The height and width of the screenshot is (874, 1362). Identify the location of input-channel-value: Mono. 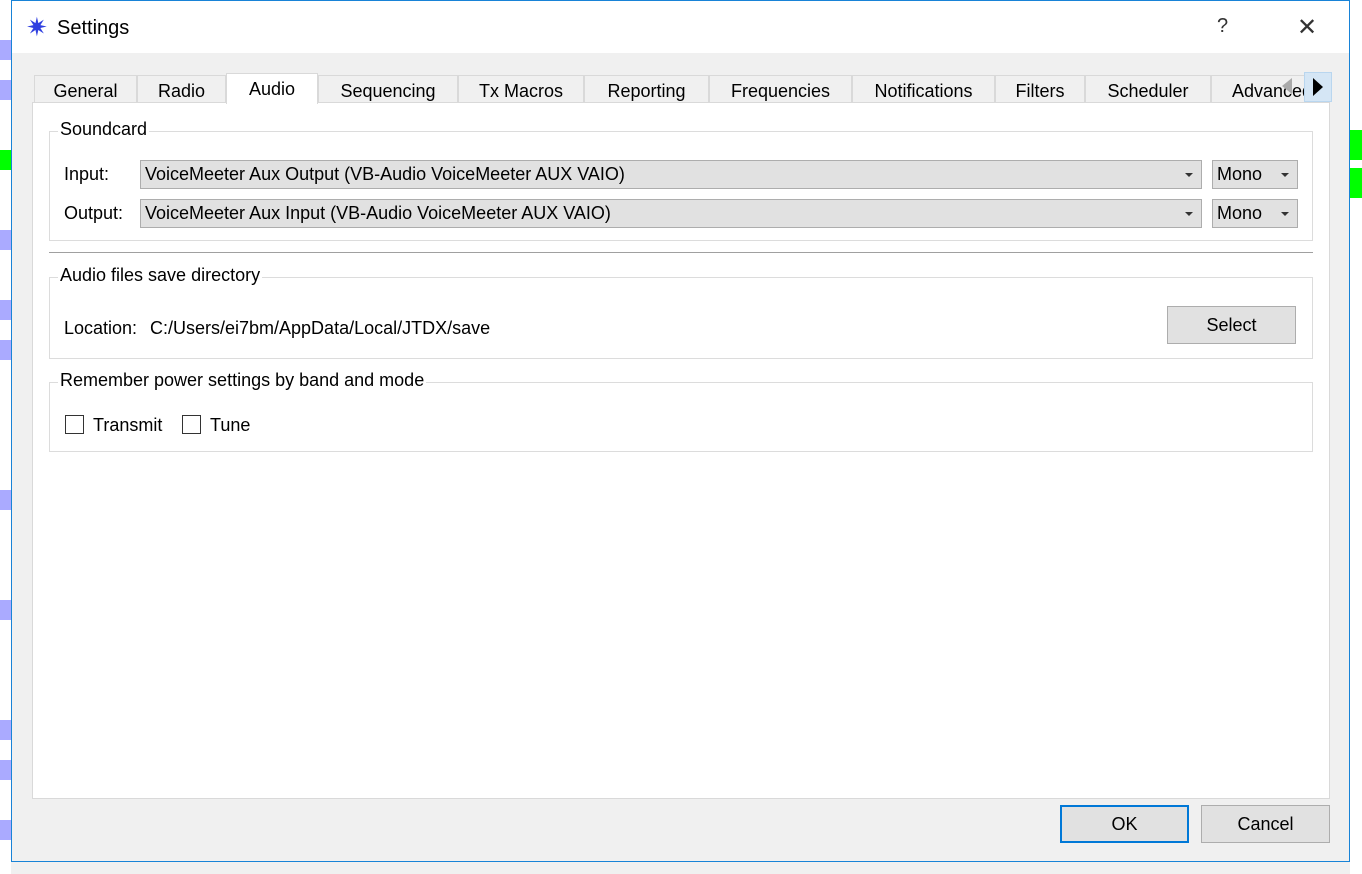
(1240, 174).